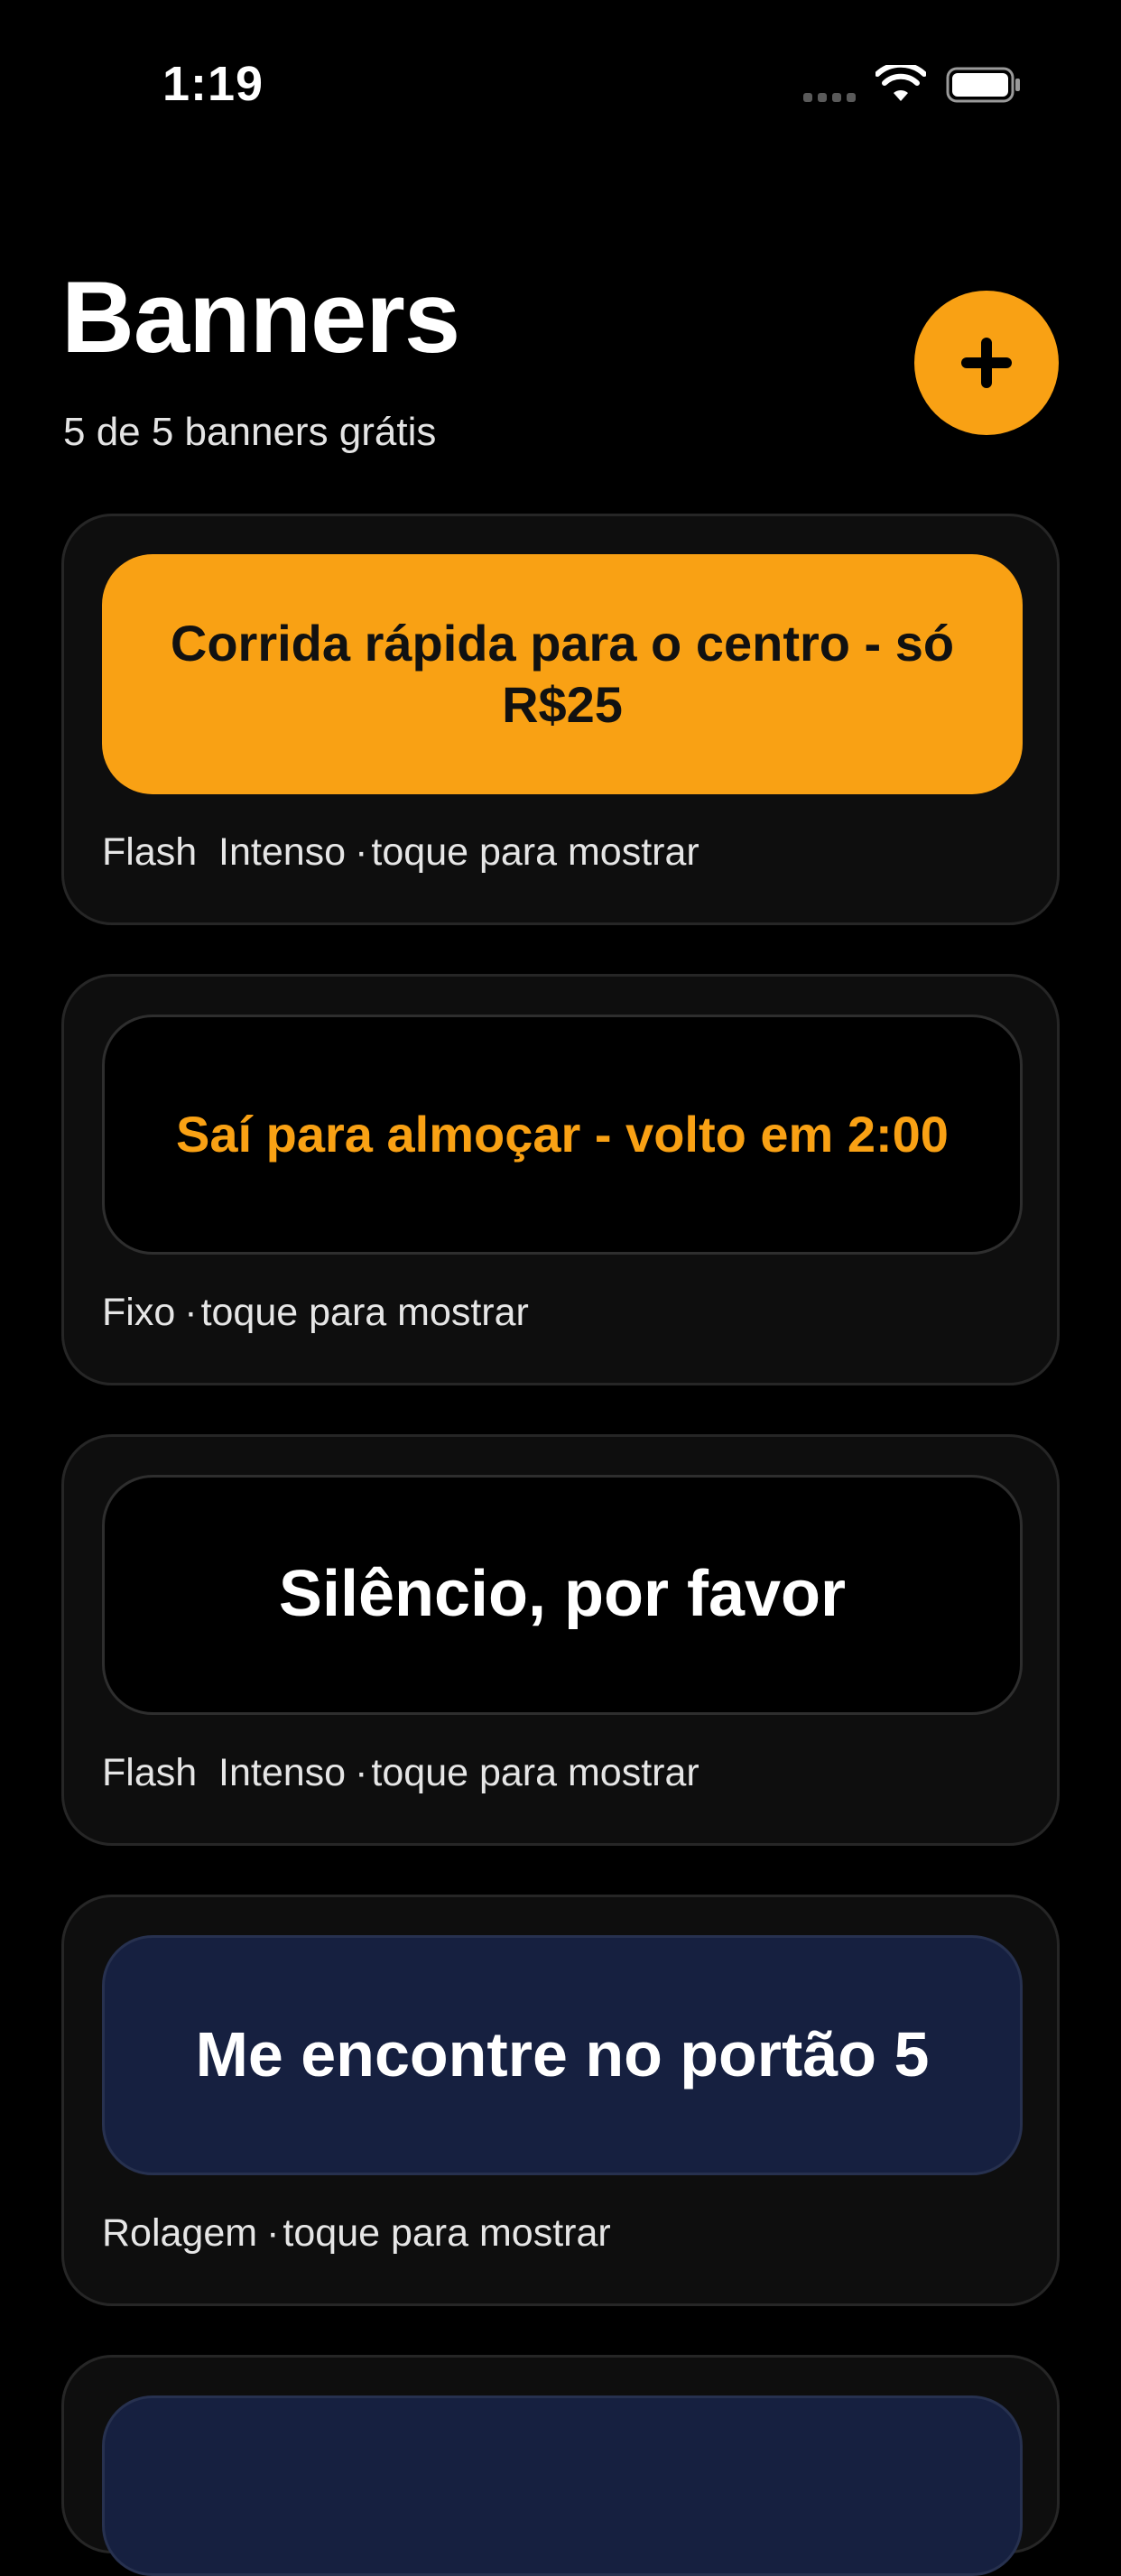 The height and width of the screenshot is (2576, 1121). What do you see at coordinates (139, 1312) in the screenshot?
I see `banner-mode: Fixo` at bounding box center [139, 1312].